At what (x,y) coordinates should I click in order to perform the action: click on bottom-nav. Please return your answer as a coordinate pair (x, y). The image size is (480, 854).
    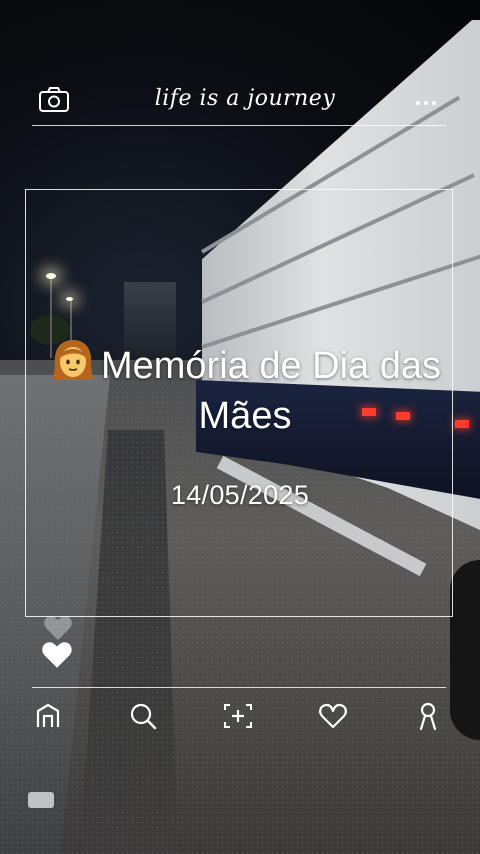
    Looking at the image, I should click on (238, 718).